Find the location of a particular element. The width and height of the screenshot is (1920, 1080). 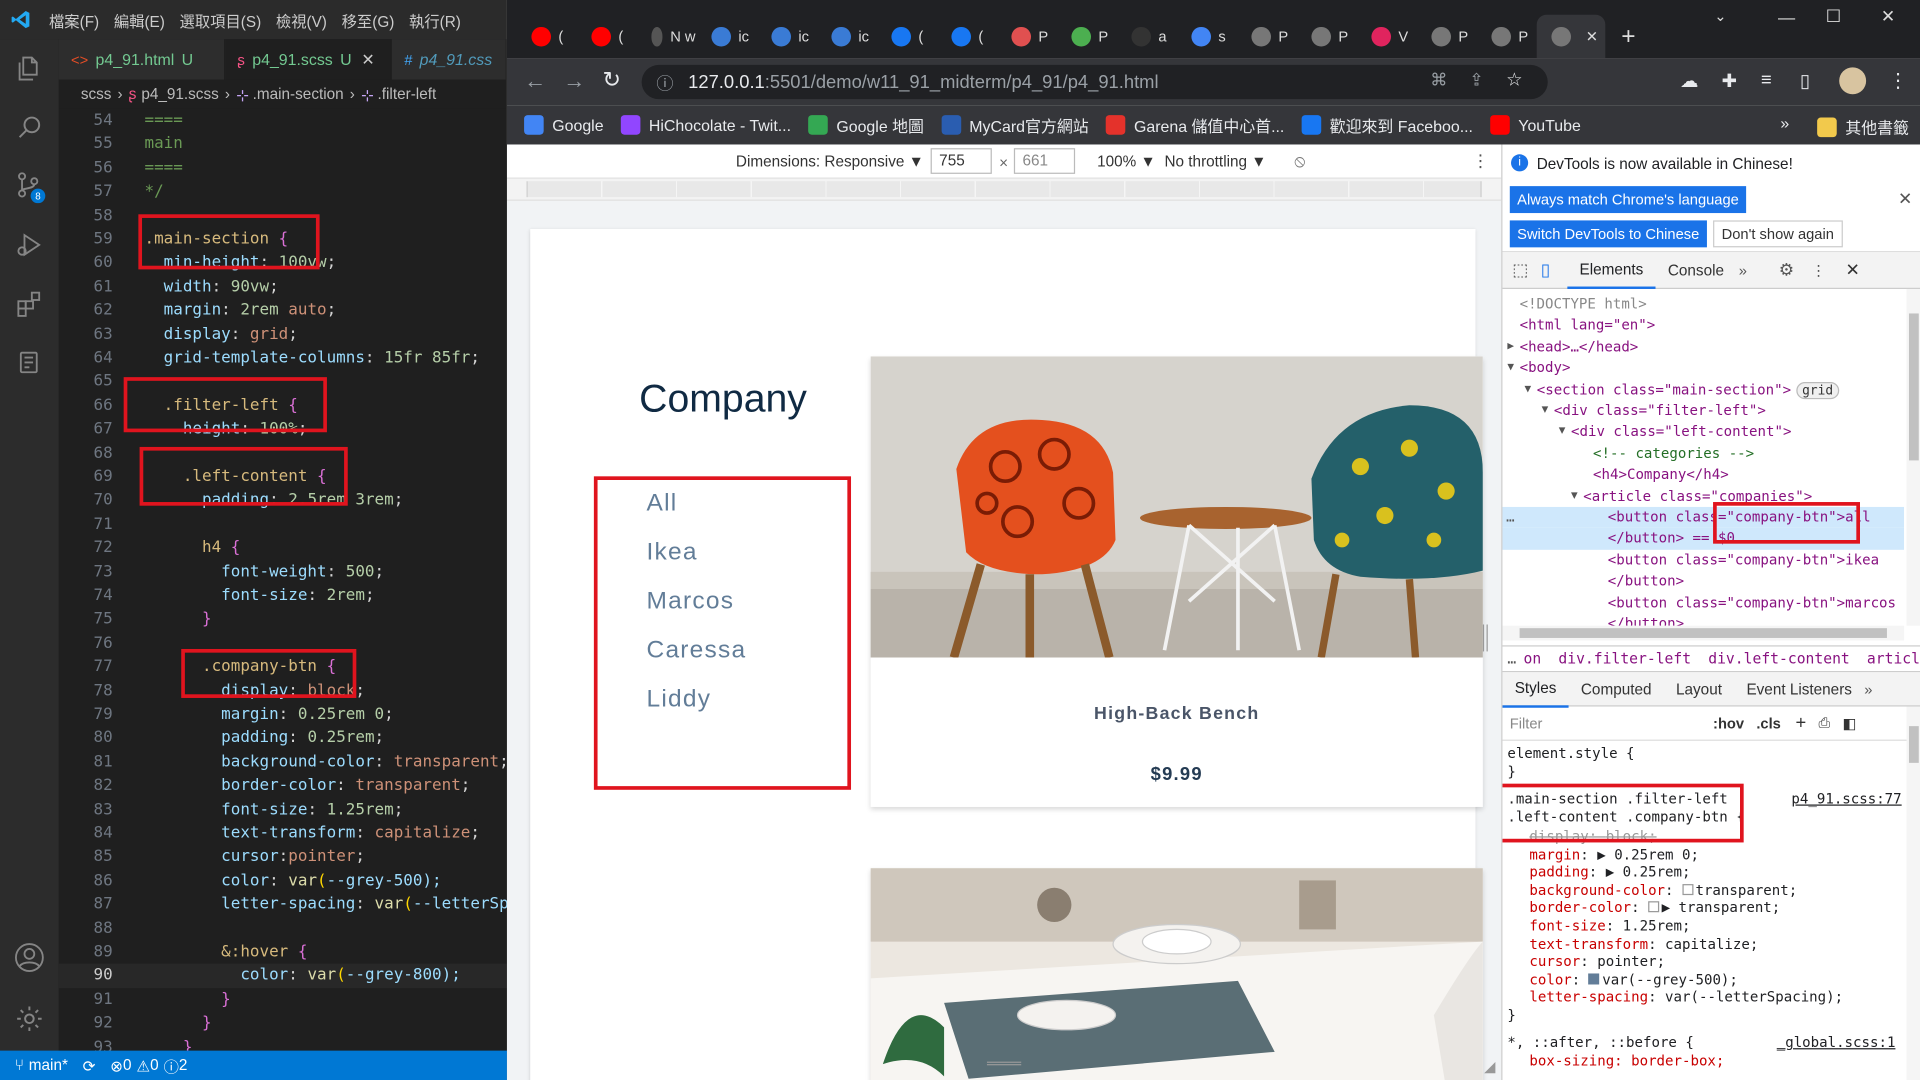

close-window-icon: ✕ is located at coordinates (1888, 16).